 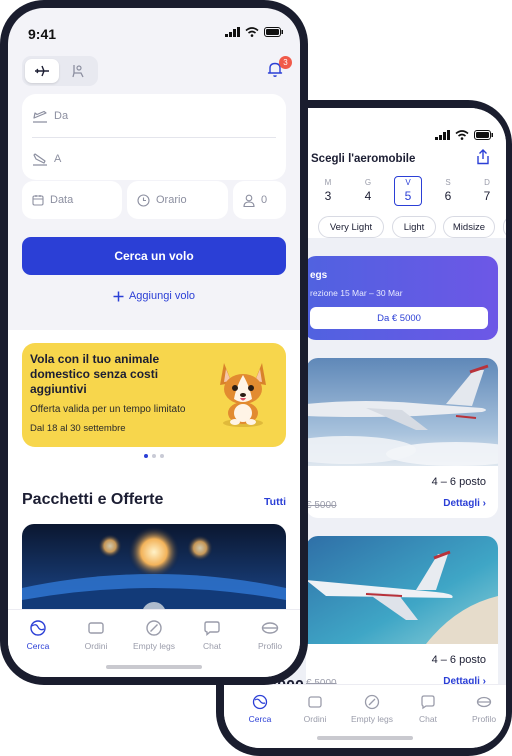 I want to click on date-picker-day: D7, so click(x=487, y=190).